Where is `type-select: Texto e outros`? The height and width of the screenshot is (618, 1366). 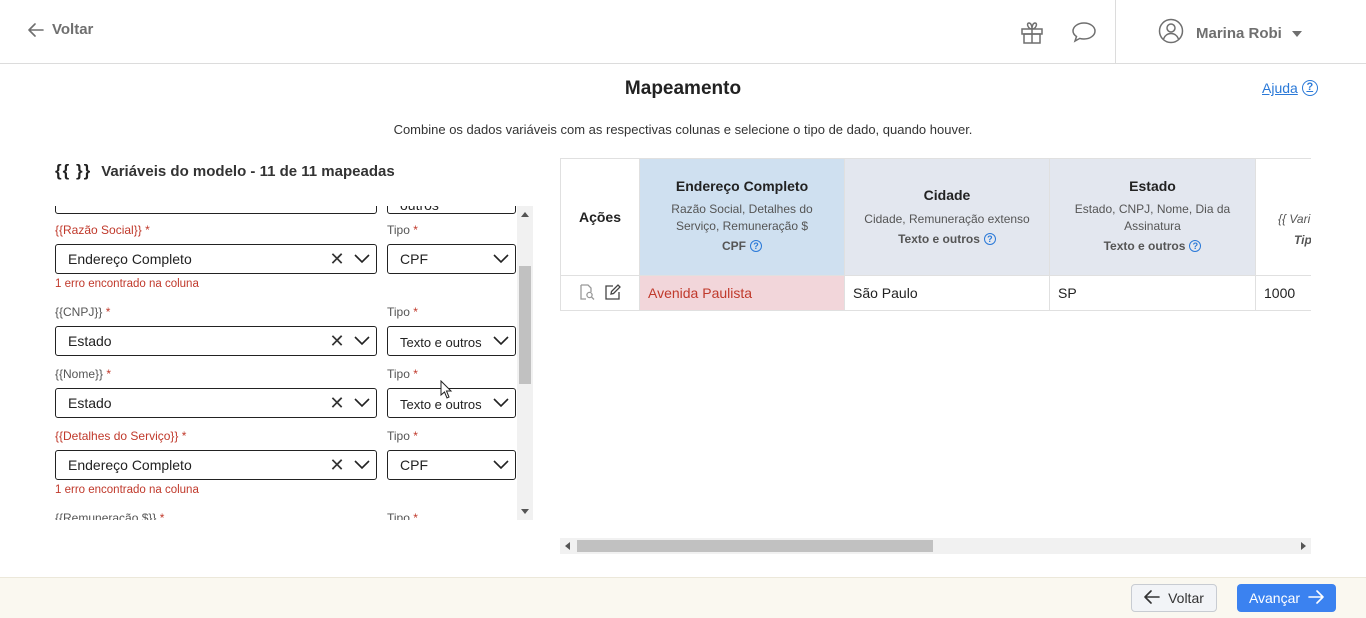 type-select: Texto e outros is located at coordinates (451, 341).